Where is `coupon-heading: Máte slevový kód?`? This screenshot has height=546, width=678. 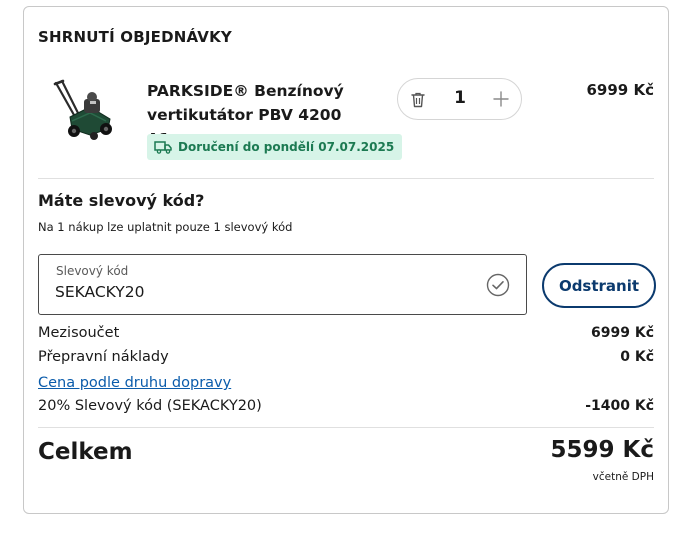 coupon-heading: Máte slevový kód? is located at coordinates (121, 200).